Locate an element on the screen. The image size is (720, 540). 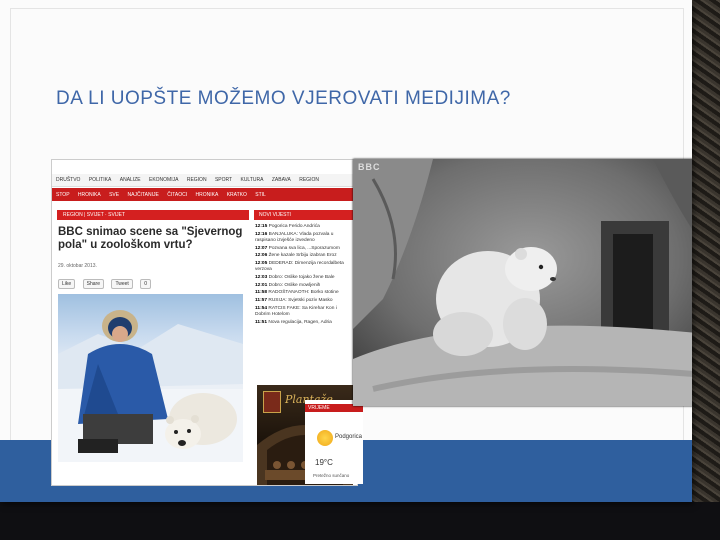
like-button: Like is located at coordinates (67, 284).